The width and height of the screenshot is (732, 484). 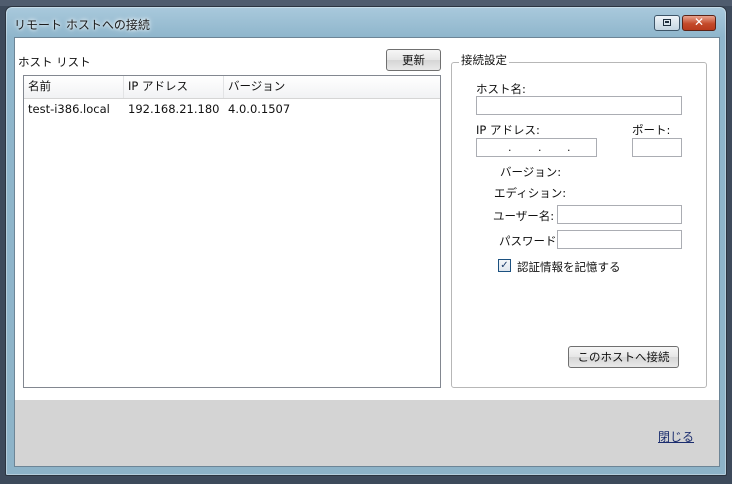 I want to click on port-input, so click(x=657, y=147).